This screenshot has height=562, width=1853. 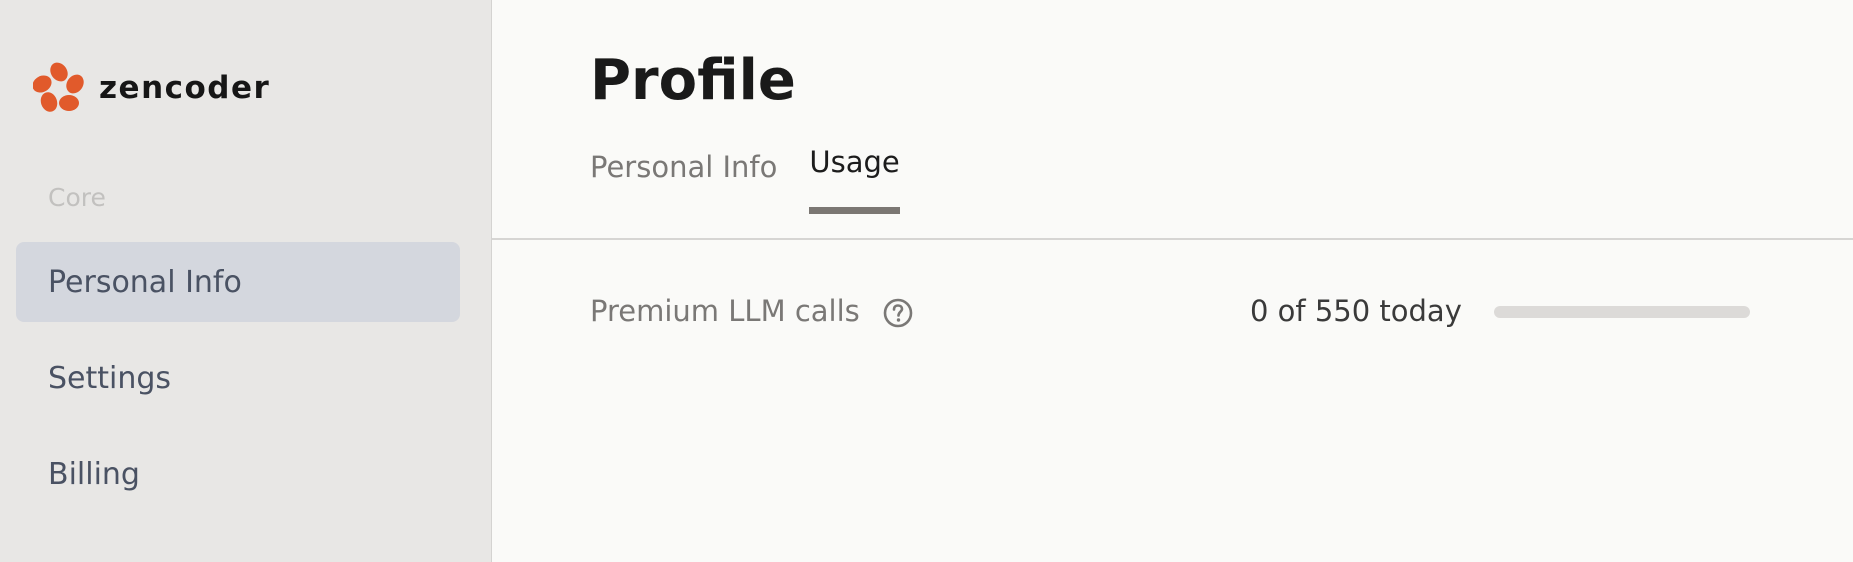 What do you see at coordinates (1356, 311) in the screenshot?
I see `usage-value: 0 of 550 today` at bounding box center [1356, 311].